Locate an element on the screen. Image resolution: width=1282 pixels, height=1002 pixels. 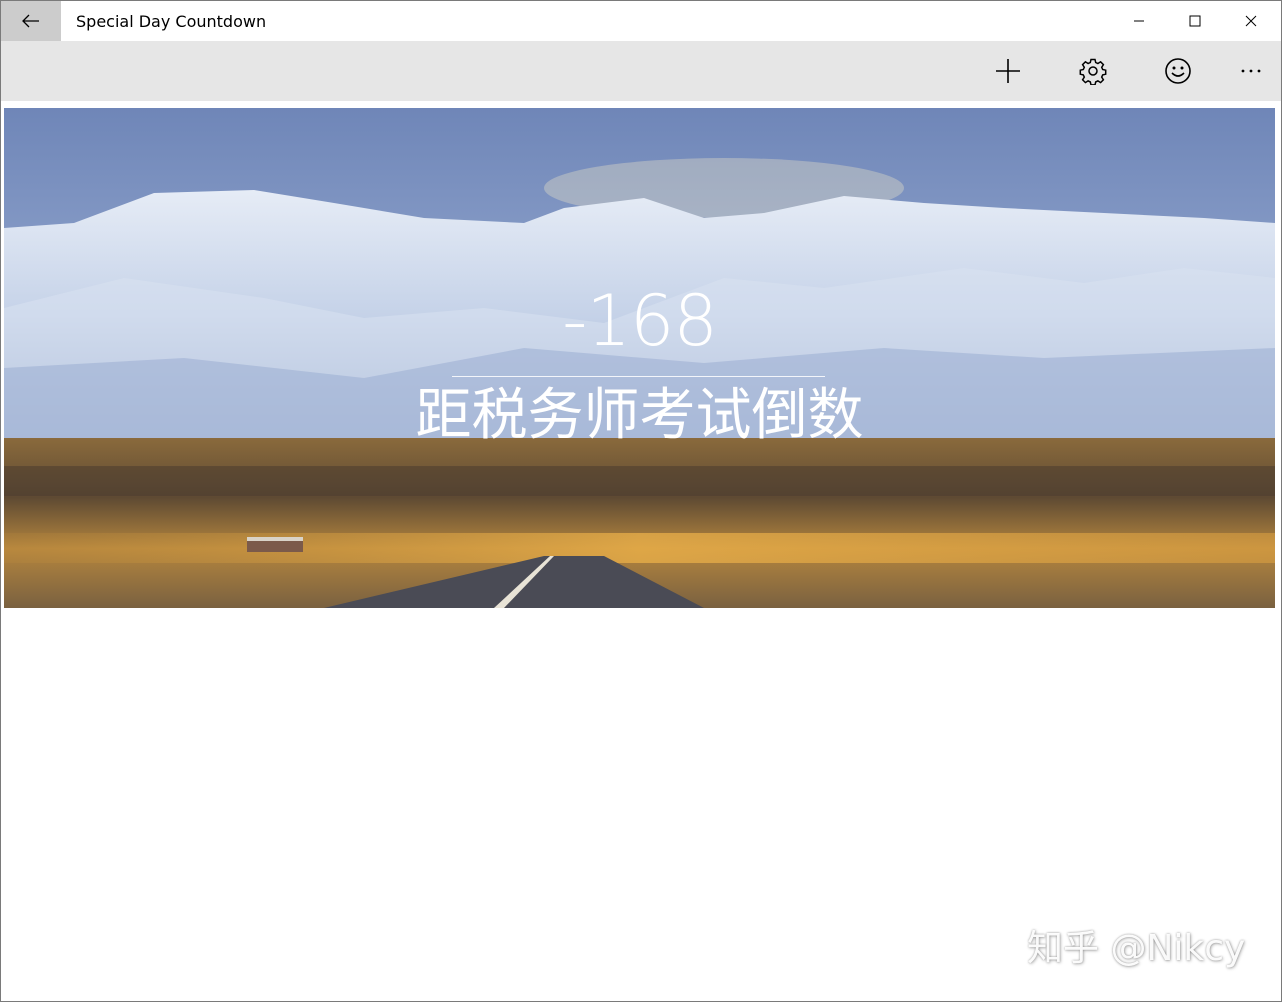
app-title: Special Day Countdown is located at coordinates (171, 21).